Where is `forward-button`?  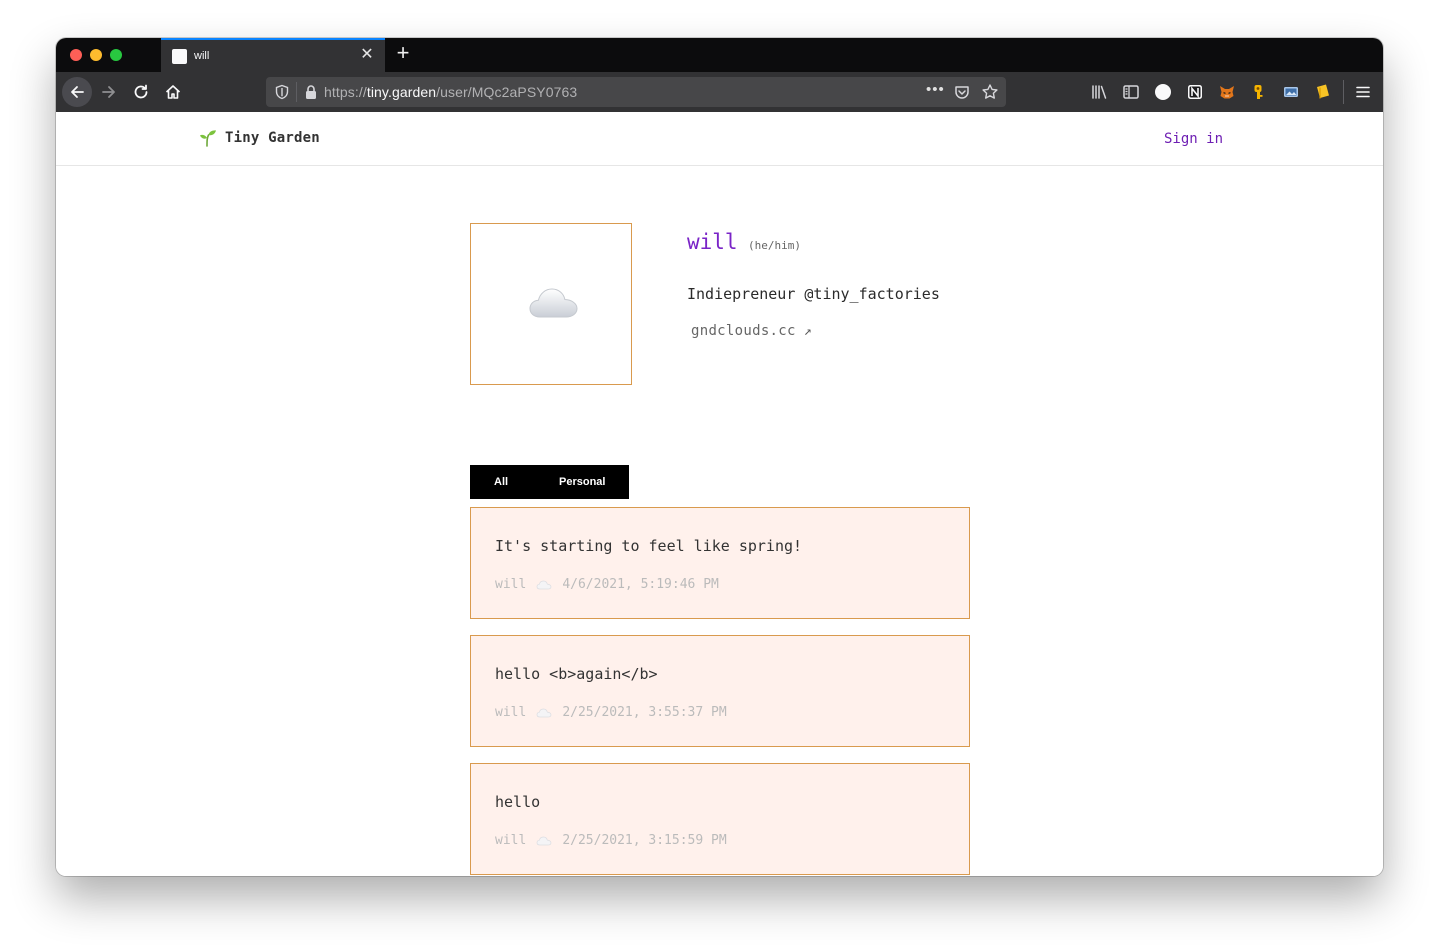 forward-button is located at coordinates (109, 92).